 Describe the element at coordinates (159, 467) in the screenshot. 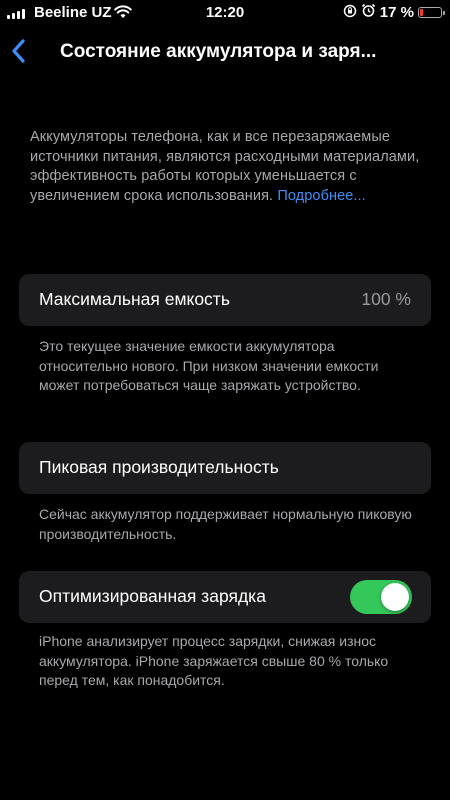

I see `peak-performance-label: Пиковая производительность` at that location.